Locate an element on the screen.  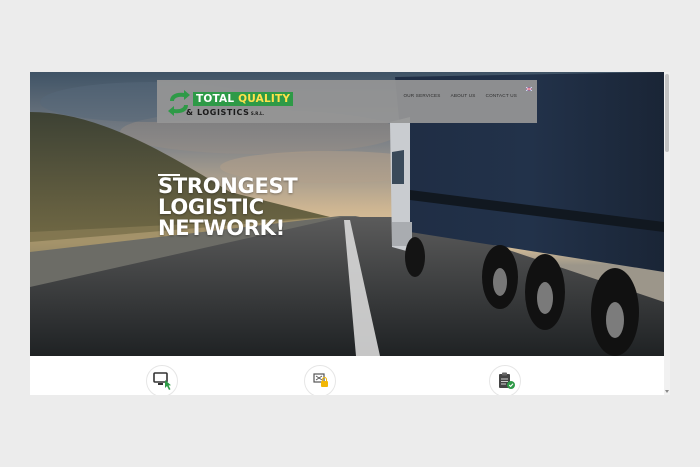
headline-line-2: LOGISTIC is located at coordinates (211, 207).